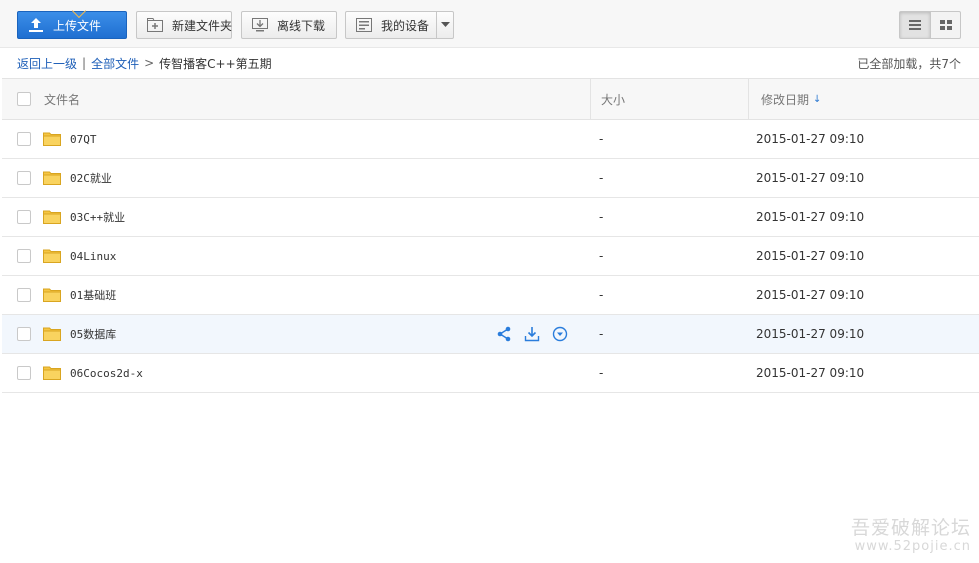  I want to click on my-devices-label: 我的设备, so click(405, 25).